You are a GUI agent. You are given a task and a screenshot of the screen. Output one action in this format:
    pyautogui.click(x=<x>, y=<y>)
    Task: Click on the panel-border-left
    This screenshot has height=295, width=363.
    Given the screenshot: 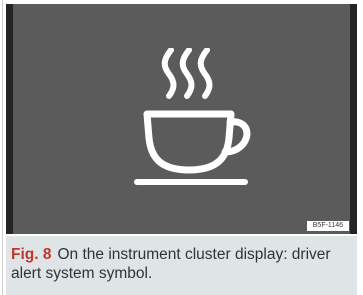 What is the action you would take?
    pyautogui.click(x=9, y=119)
    